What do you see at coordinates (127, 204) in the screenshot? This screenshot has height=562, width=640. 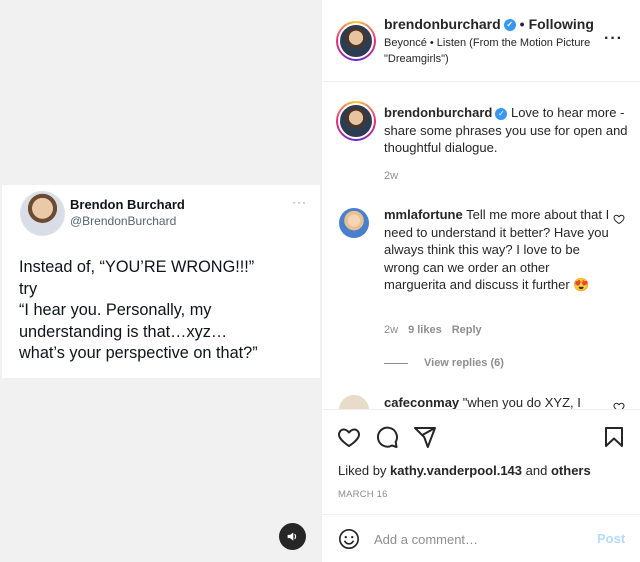 I see `tweet-author-name: Brendon Burchard` at bounding box center [127, 204].